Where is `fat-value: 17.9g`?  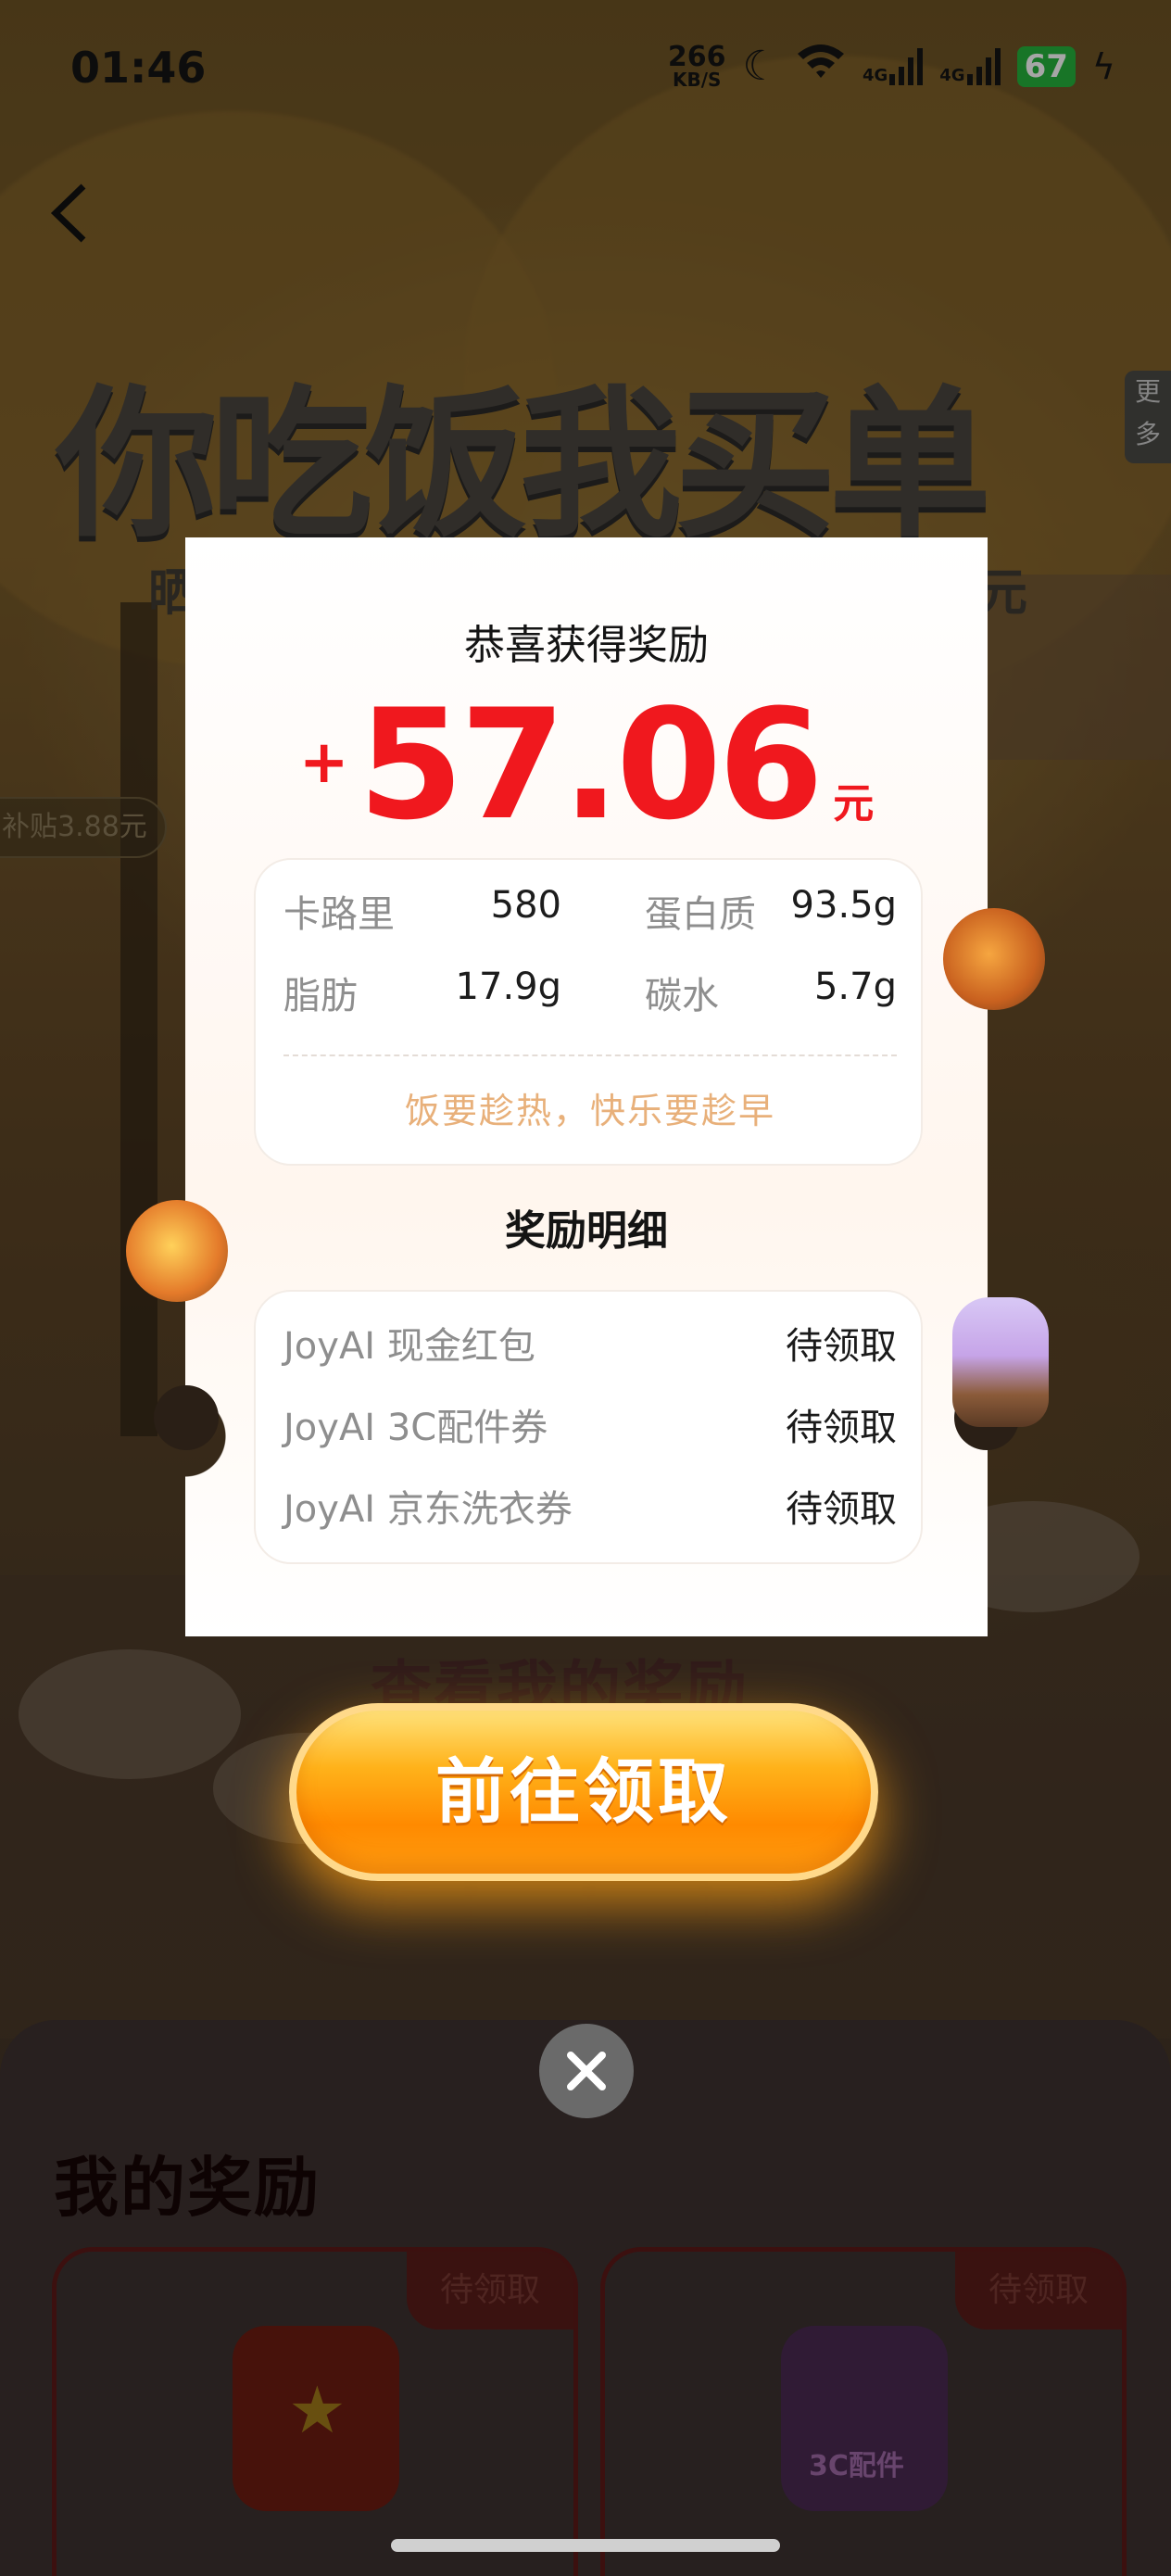 fat-value: 17.9g is located at coordinates (508, 987).